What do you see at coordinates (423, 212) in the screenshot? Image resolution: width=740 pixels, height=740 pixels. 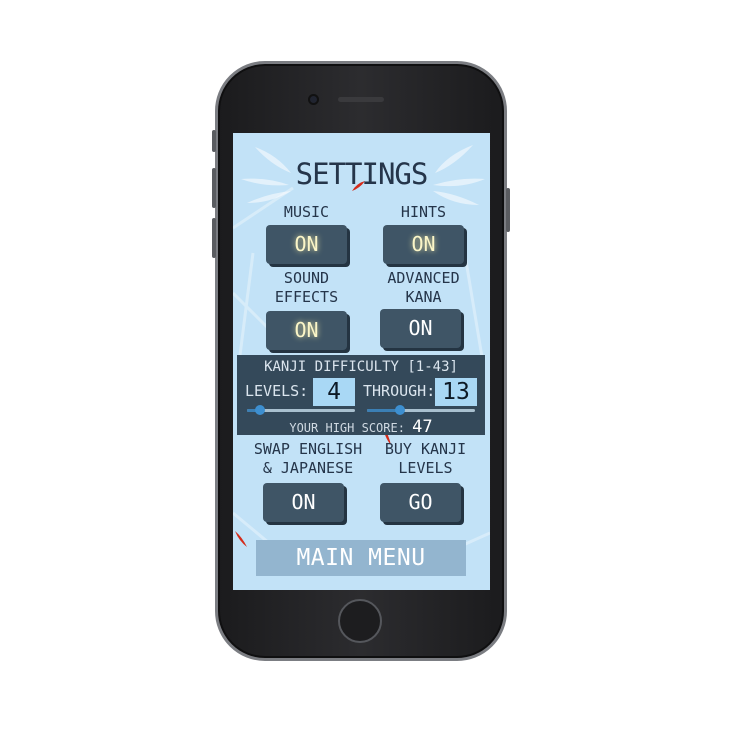 I see `hints-label: HINTS` at bounding box center [423, 212].